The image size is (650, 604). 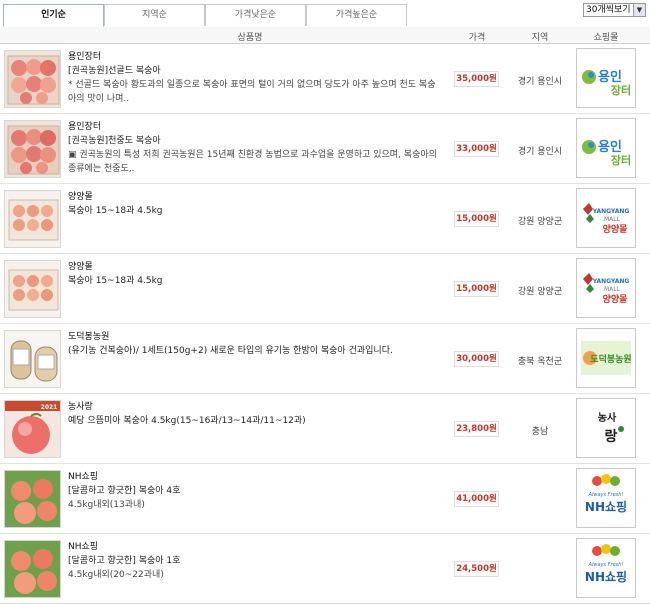 What do you see at coordinates (607, 417) in the screenshot?
I see `svg-text: 농사` at bounding box center [607, 417].